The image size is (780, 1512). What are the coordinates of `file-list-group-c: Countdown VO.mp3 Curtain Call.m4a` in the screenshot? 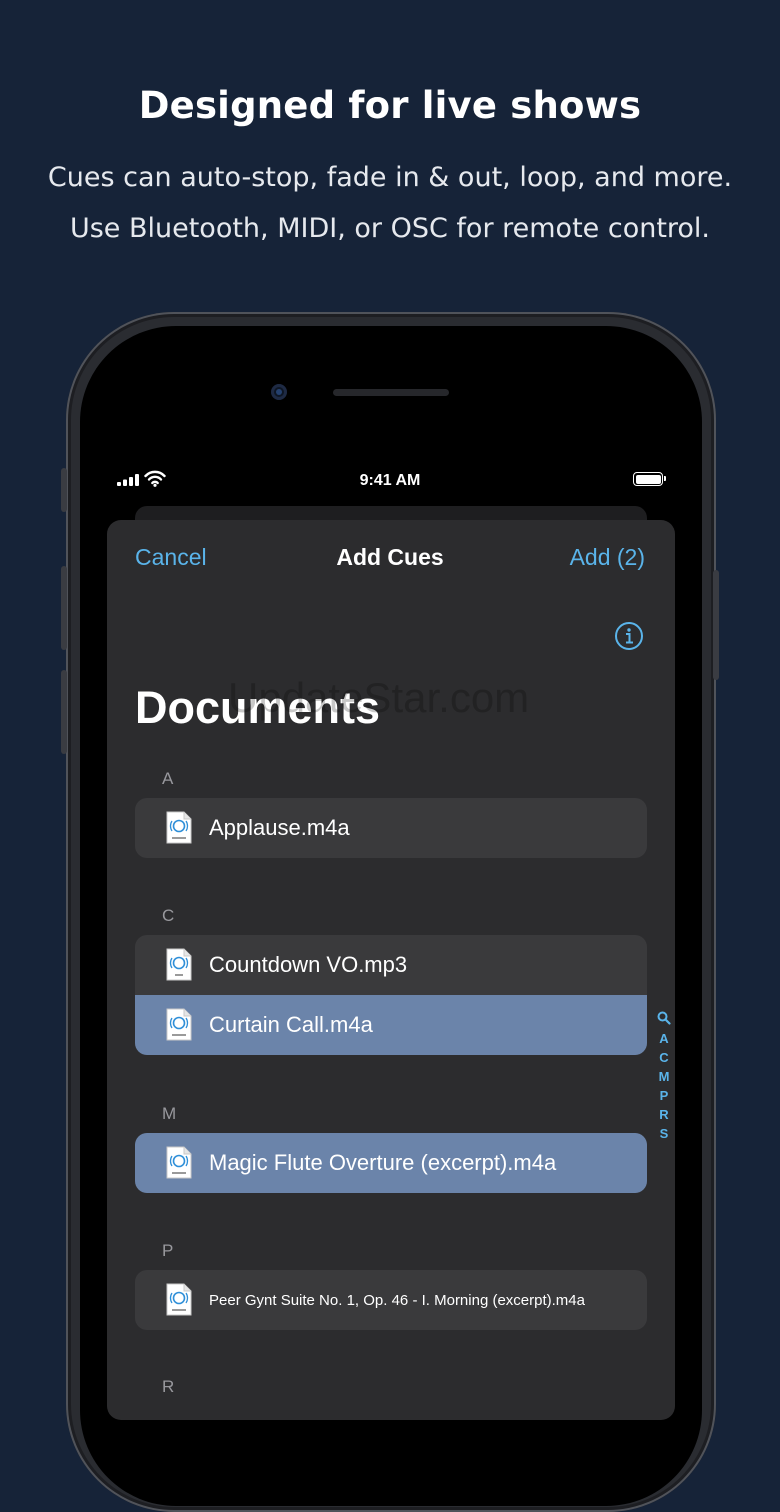 It's located at (391, 995).